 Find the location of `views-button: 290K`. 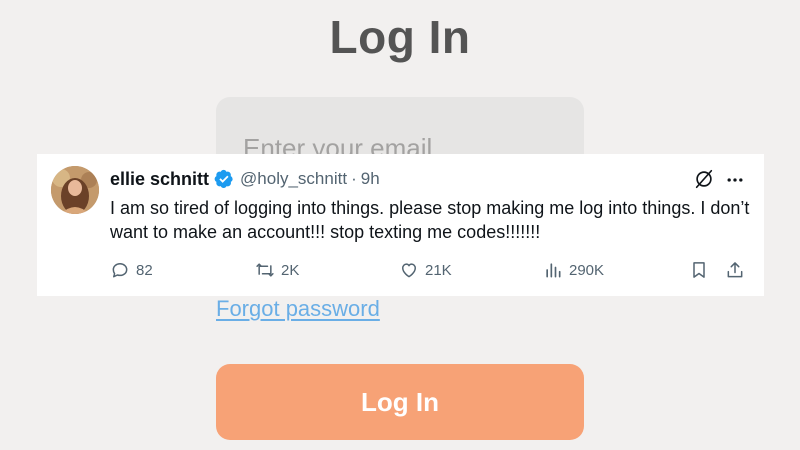

views-button: 290K is located at coordinates (573, 270).